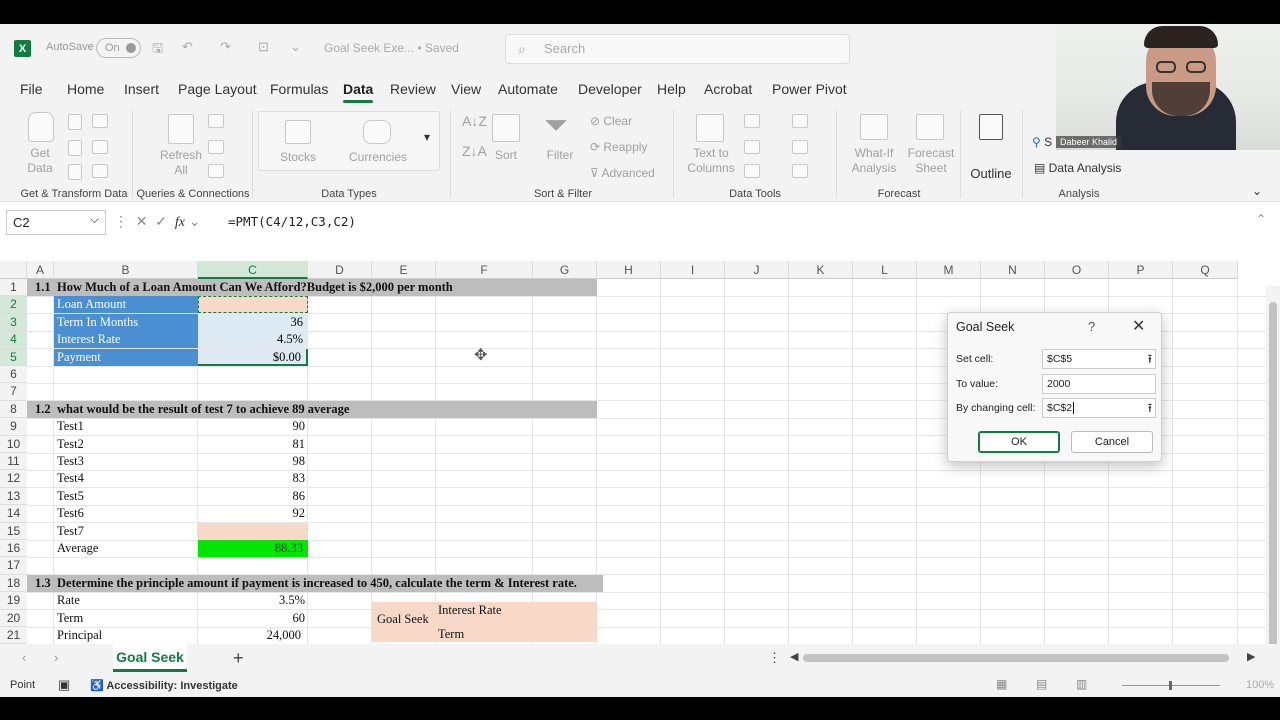  I want to click on menu-view: View, so click(466, 89).